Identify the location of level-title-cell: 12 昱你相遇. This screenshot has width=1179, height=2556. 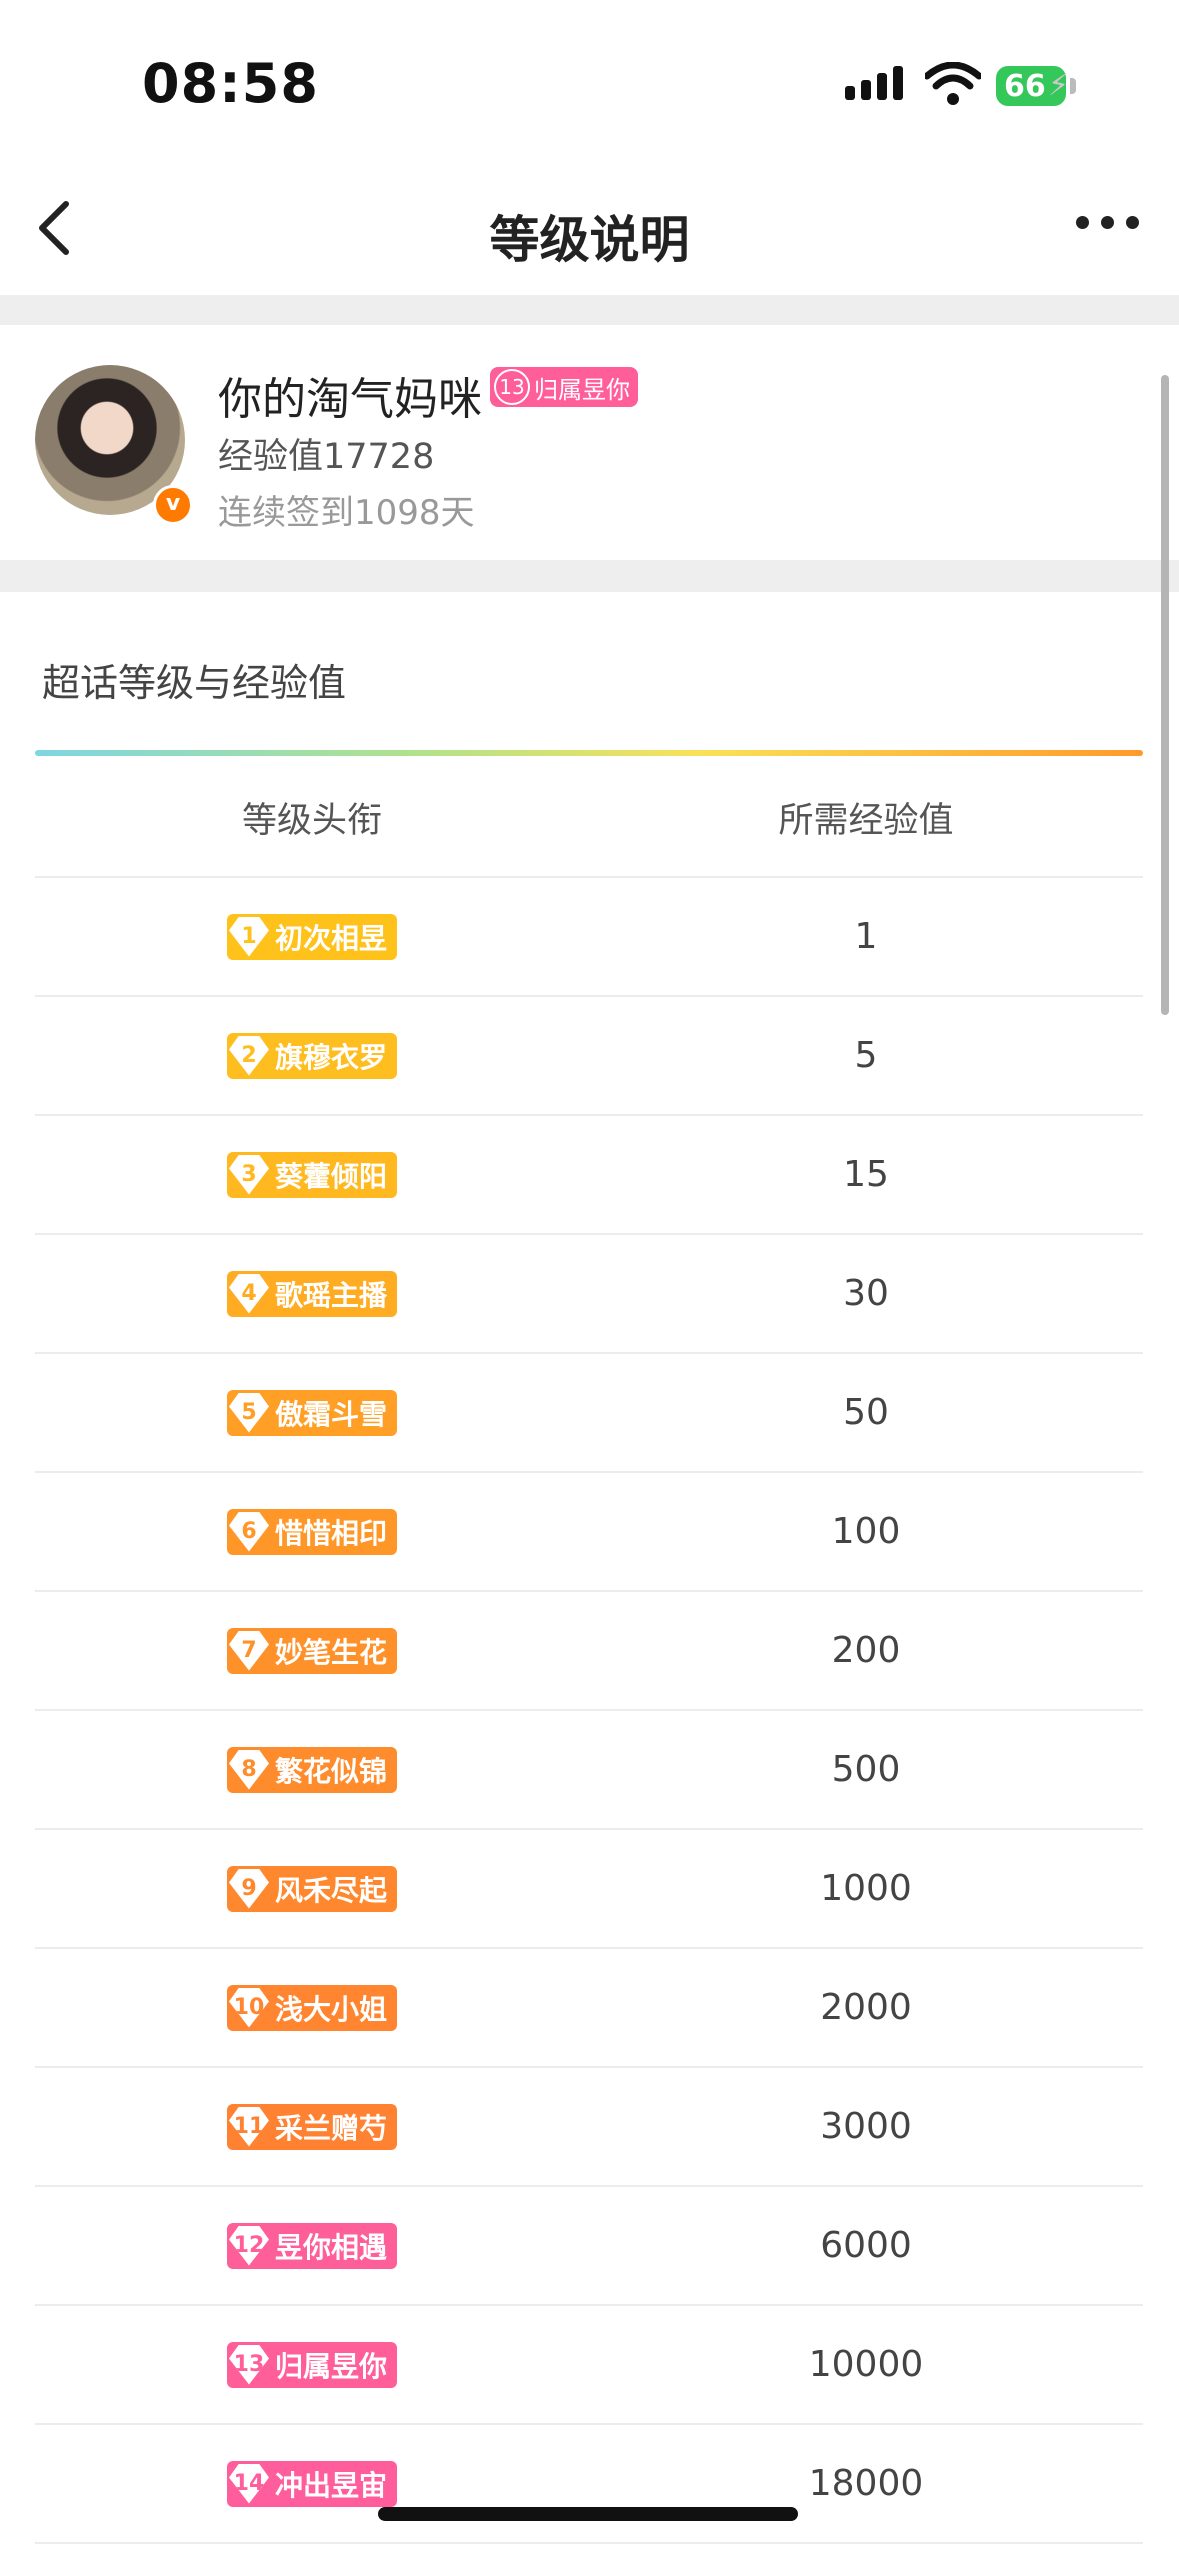
(312, 2245).